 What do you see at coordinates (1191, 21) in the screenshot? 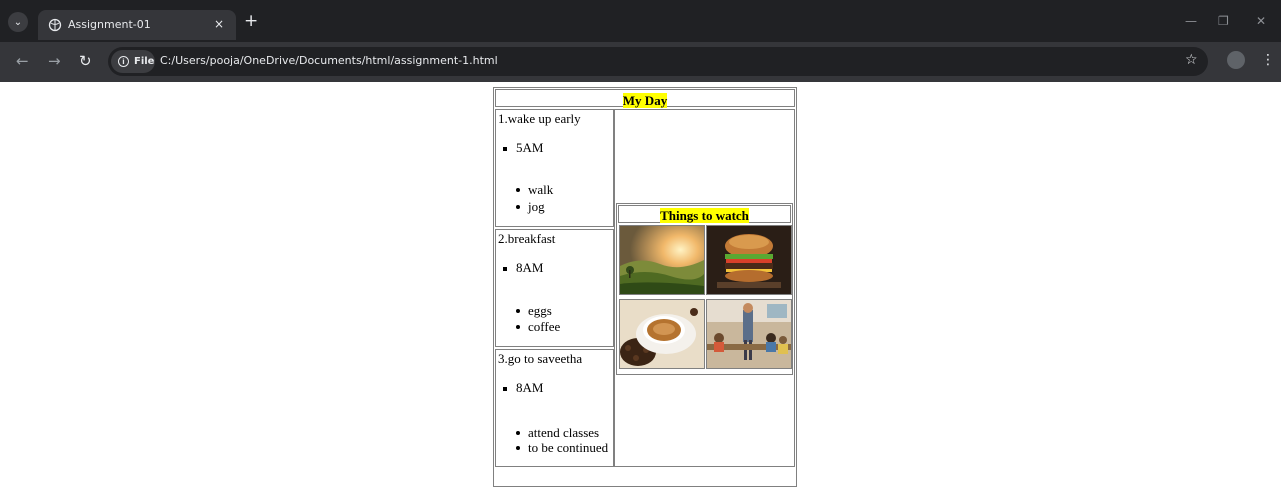
I see `minimize-icon: —` at bounding box center [1191, 21].